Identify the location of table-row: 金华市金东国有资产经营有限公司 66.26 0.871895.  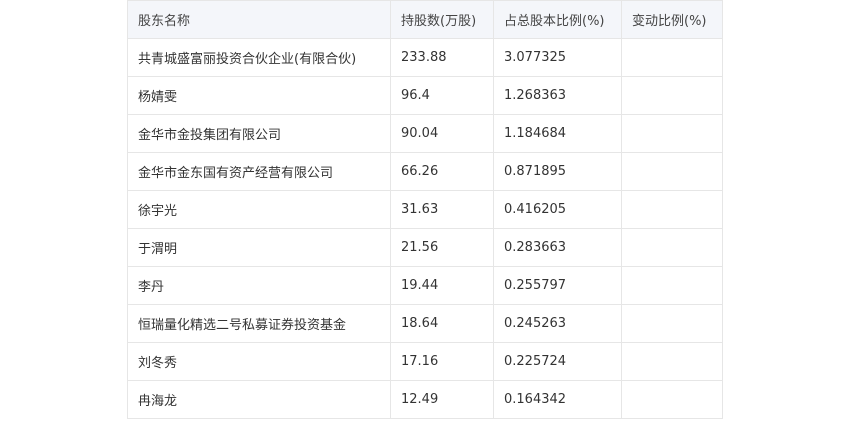
(425, 171).